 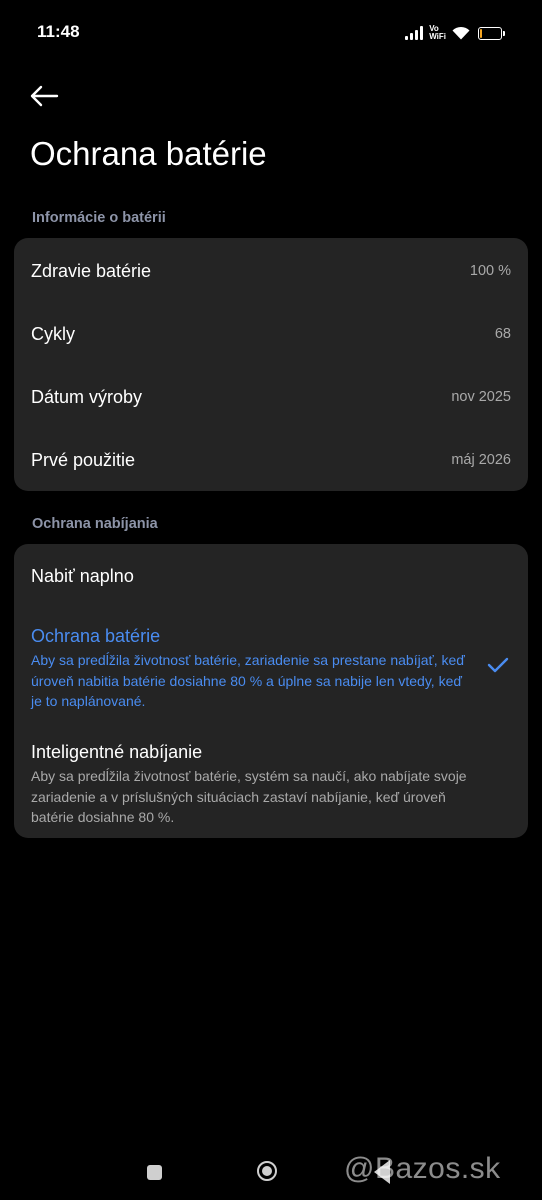 What do you see at coordinates (490, 271) in the screenshot?
I see `info-value: 100 %` at bounding box center [490, 271].